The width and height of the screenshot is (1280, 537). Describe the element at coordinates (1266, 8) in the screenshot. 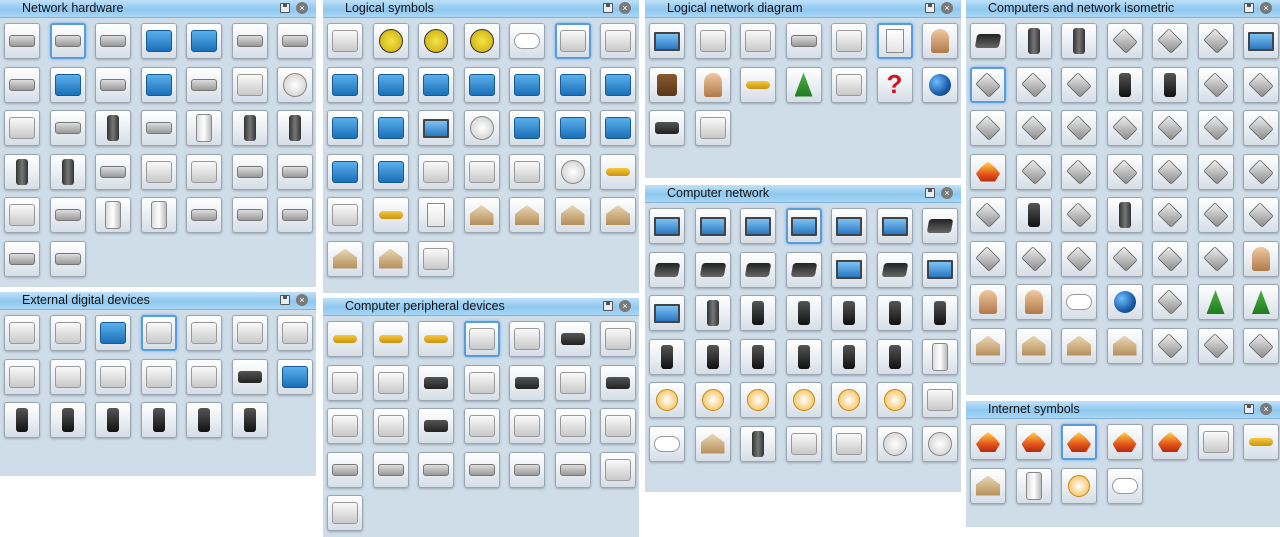

I see `close-icon: ×` at that location.